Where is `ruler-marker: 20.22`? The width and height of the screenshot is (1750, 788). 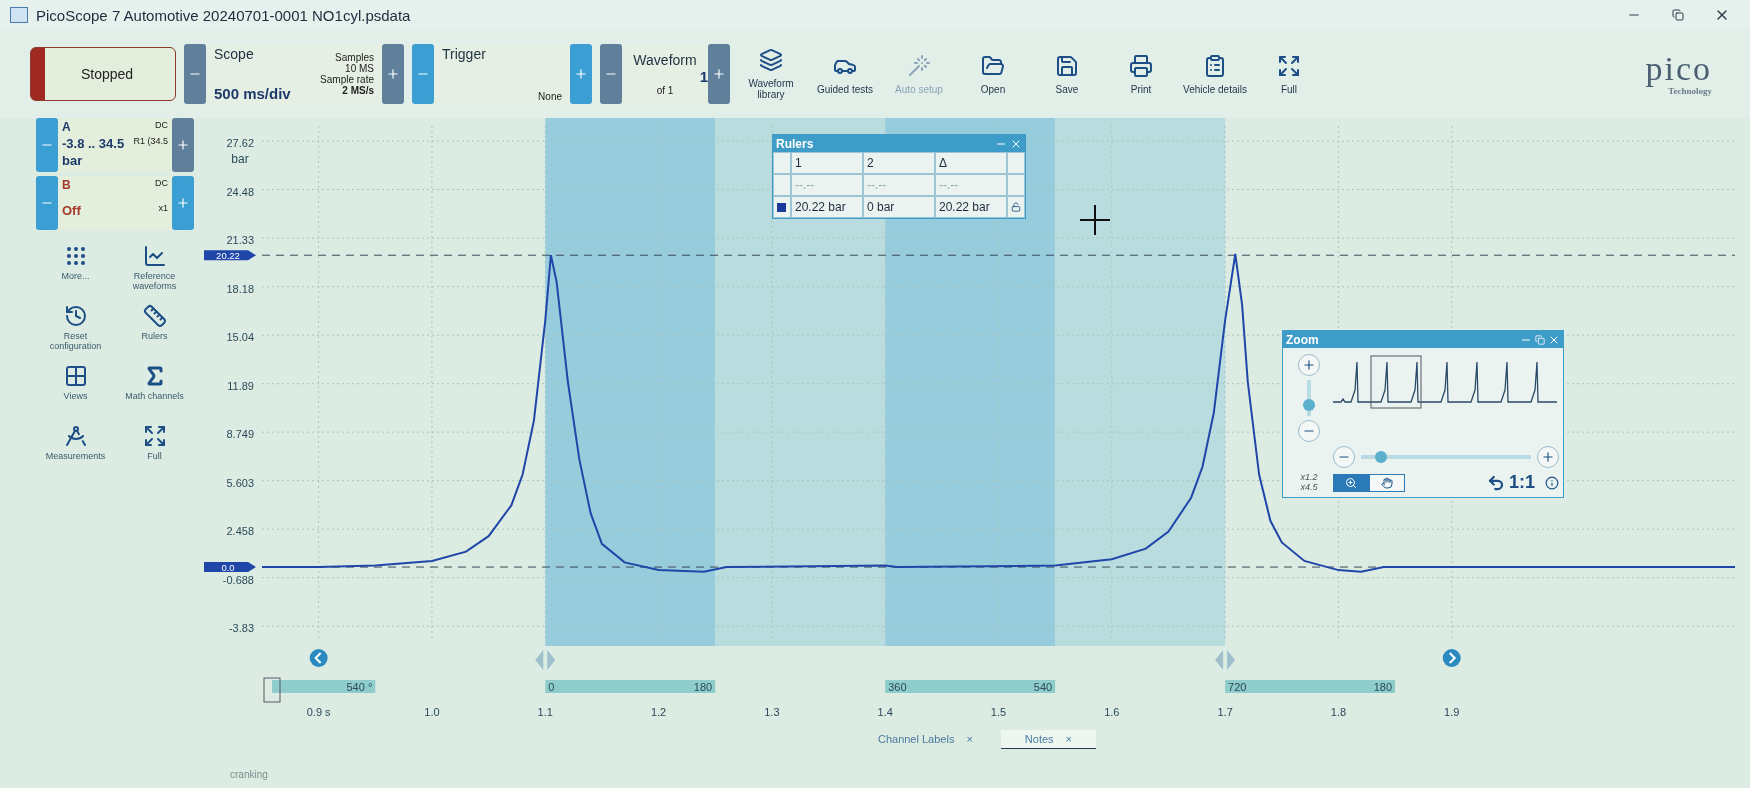
ruler-marker: 20.22 is located at coordinates (230, 255).